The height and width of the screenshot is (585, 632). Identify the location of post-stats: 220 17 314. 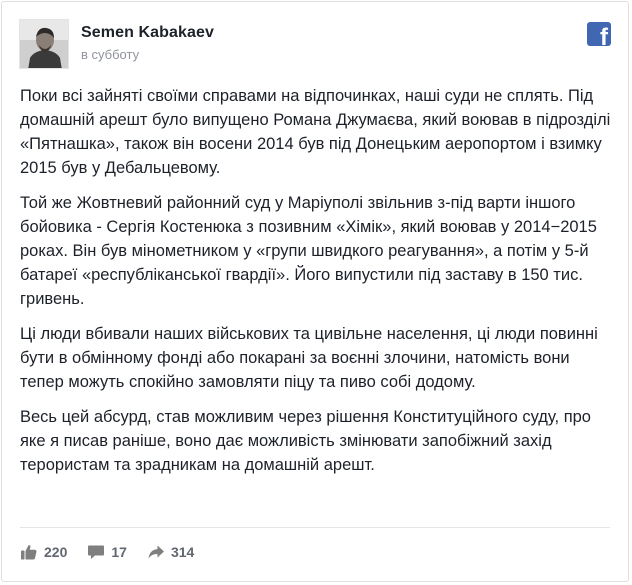
(117, 552).